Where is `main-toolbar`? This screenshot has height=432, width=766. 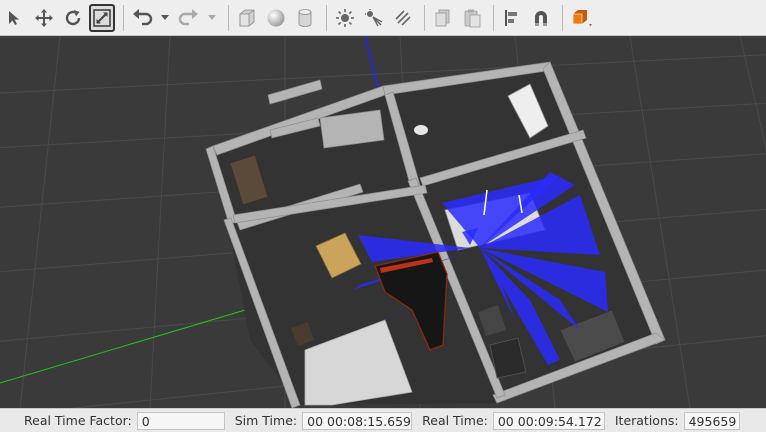
main-toolbar is located at coordinates (383, 18).